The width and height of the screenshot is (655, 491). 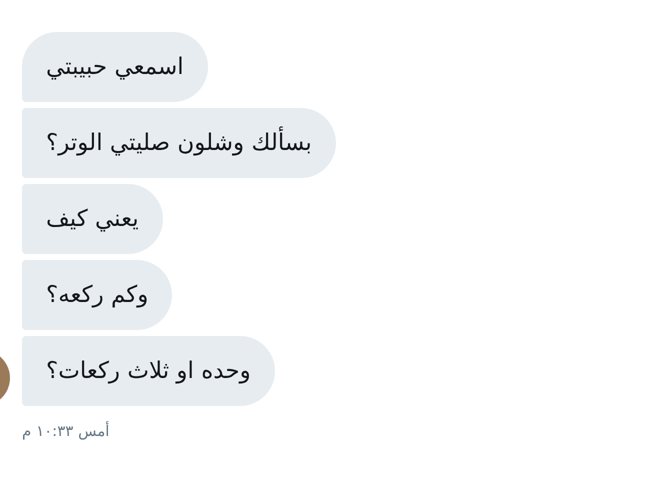 I want to click on message-bubble: وكم ركعه؟, so click(x=97, y=295).